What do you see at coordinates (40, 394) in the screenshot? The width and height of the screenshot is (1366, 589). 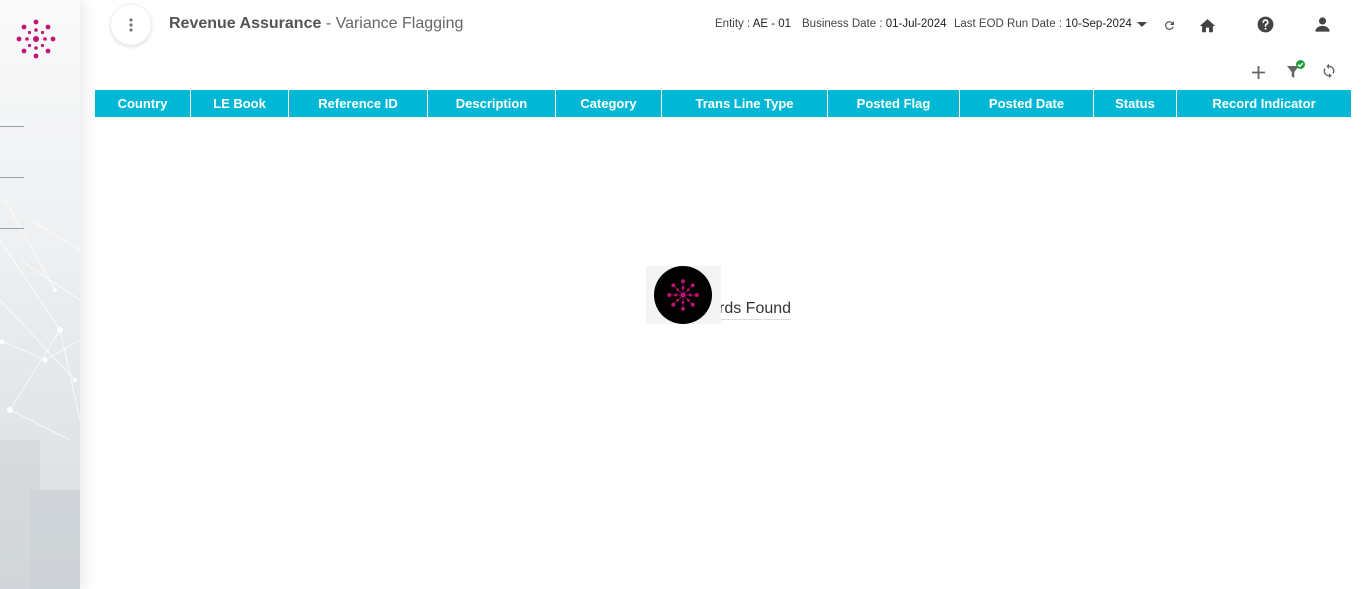 I see `network-background-graphic` at bounding box center [40, 394].